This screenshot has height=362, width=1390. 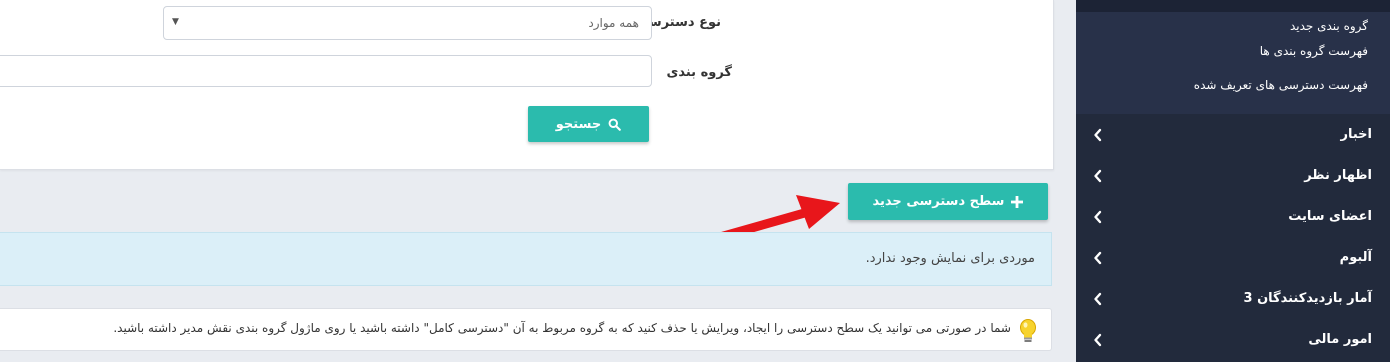 What do you see at coordinates (1340, 339) in the screenshot?
I see `sidebar-item-label: امور مالی` at bounding box center [1340, 339].